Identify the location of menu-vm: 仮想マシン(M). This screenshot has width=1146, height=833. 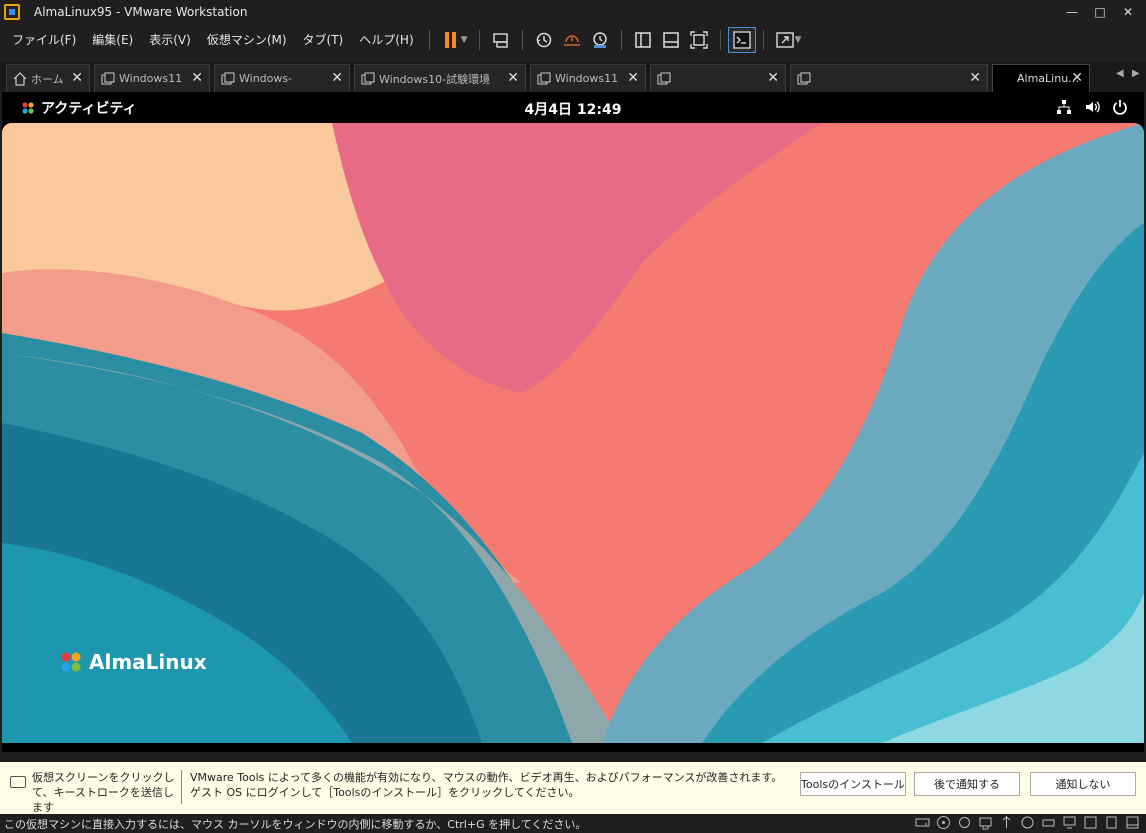
(247, 40).